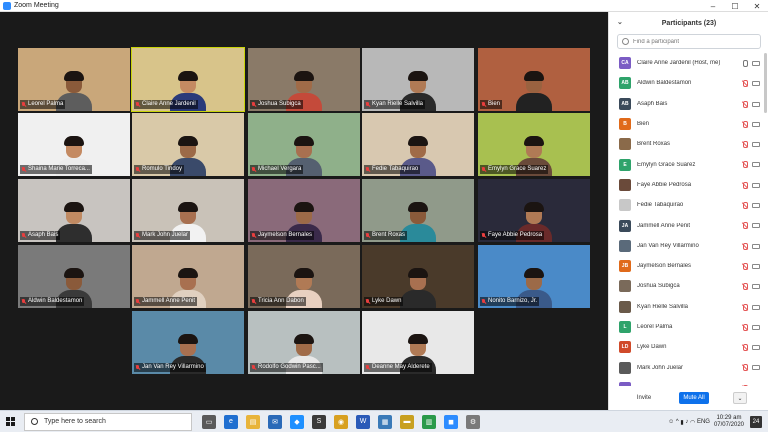 This screenshot has width=768, height=432. What do you see at coordinates (688, 83) in the screenshot?
I see `participant-row: AB Aldwin Baldestamon` at bounding box center [688, 83].